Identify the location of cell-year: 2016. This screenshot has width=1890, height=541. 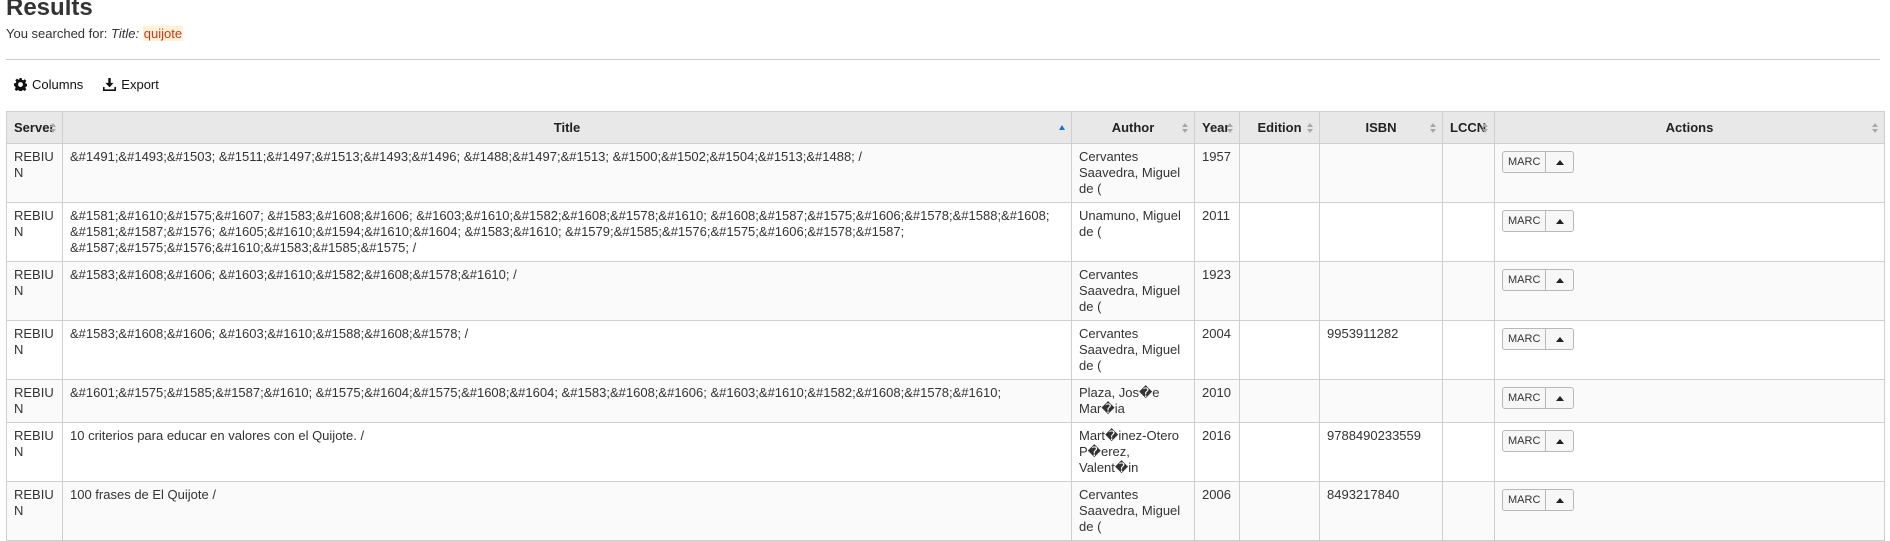
(1217, 452).